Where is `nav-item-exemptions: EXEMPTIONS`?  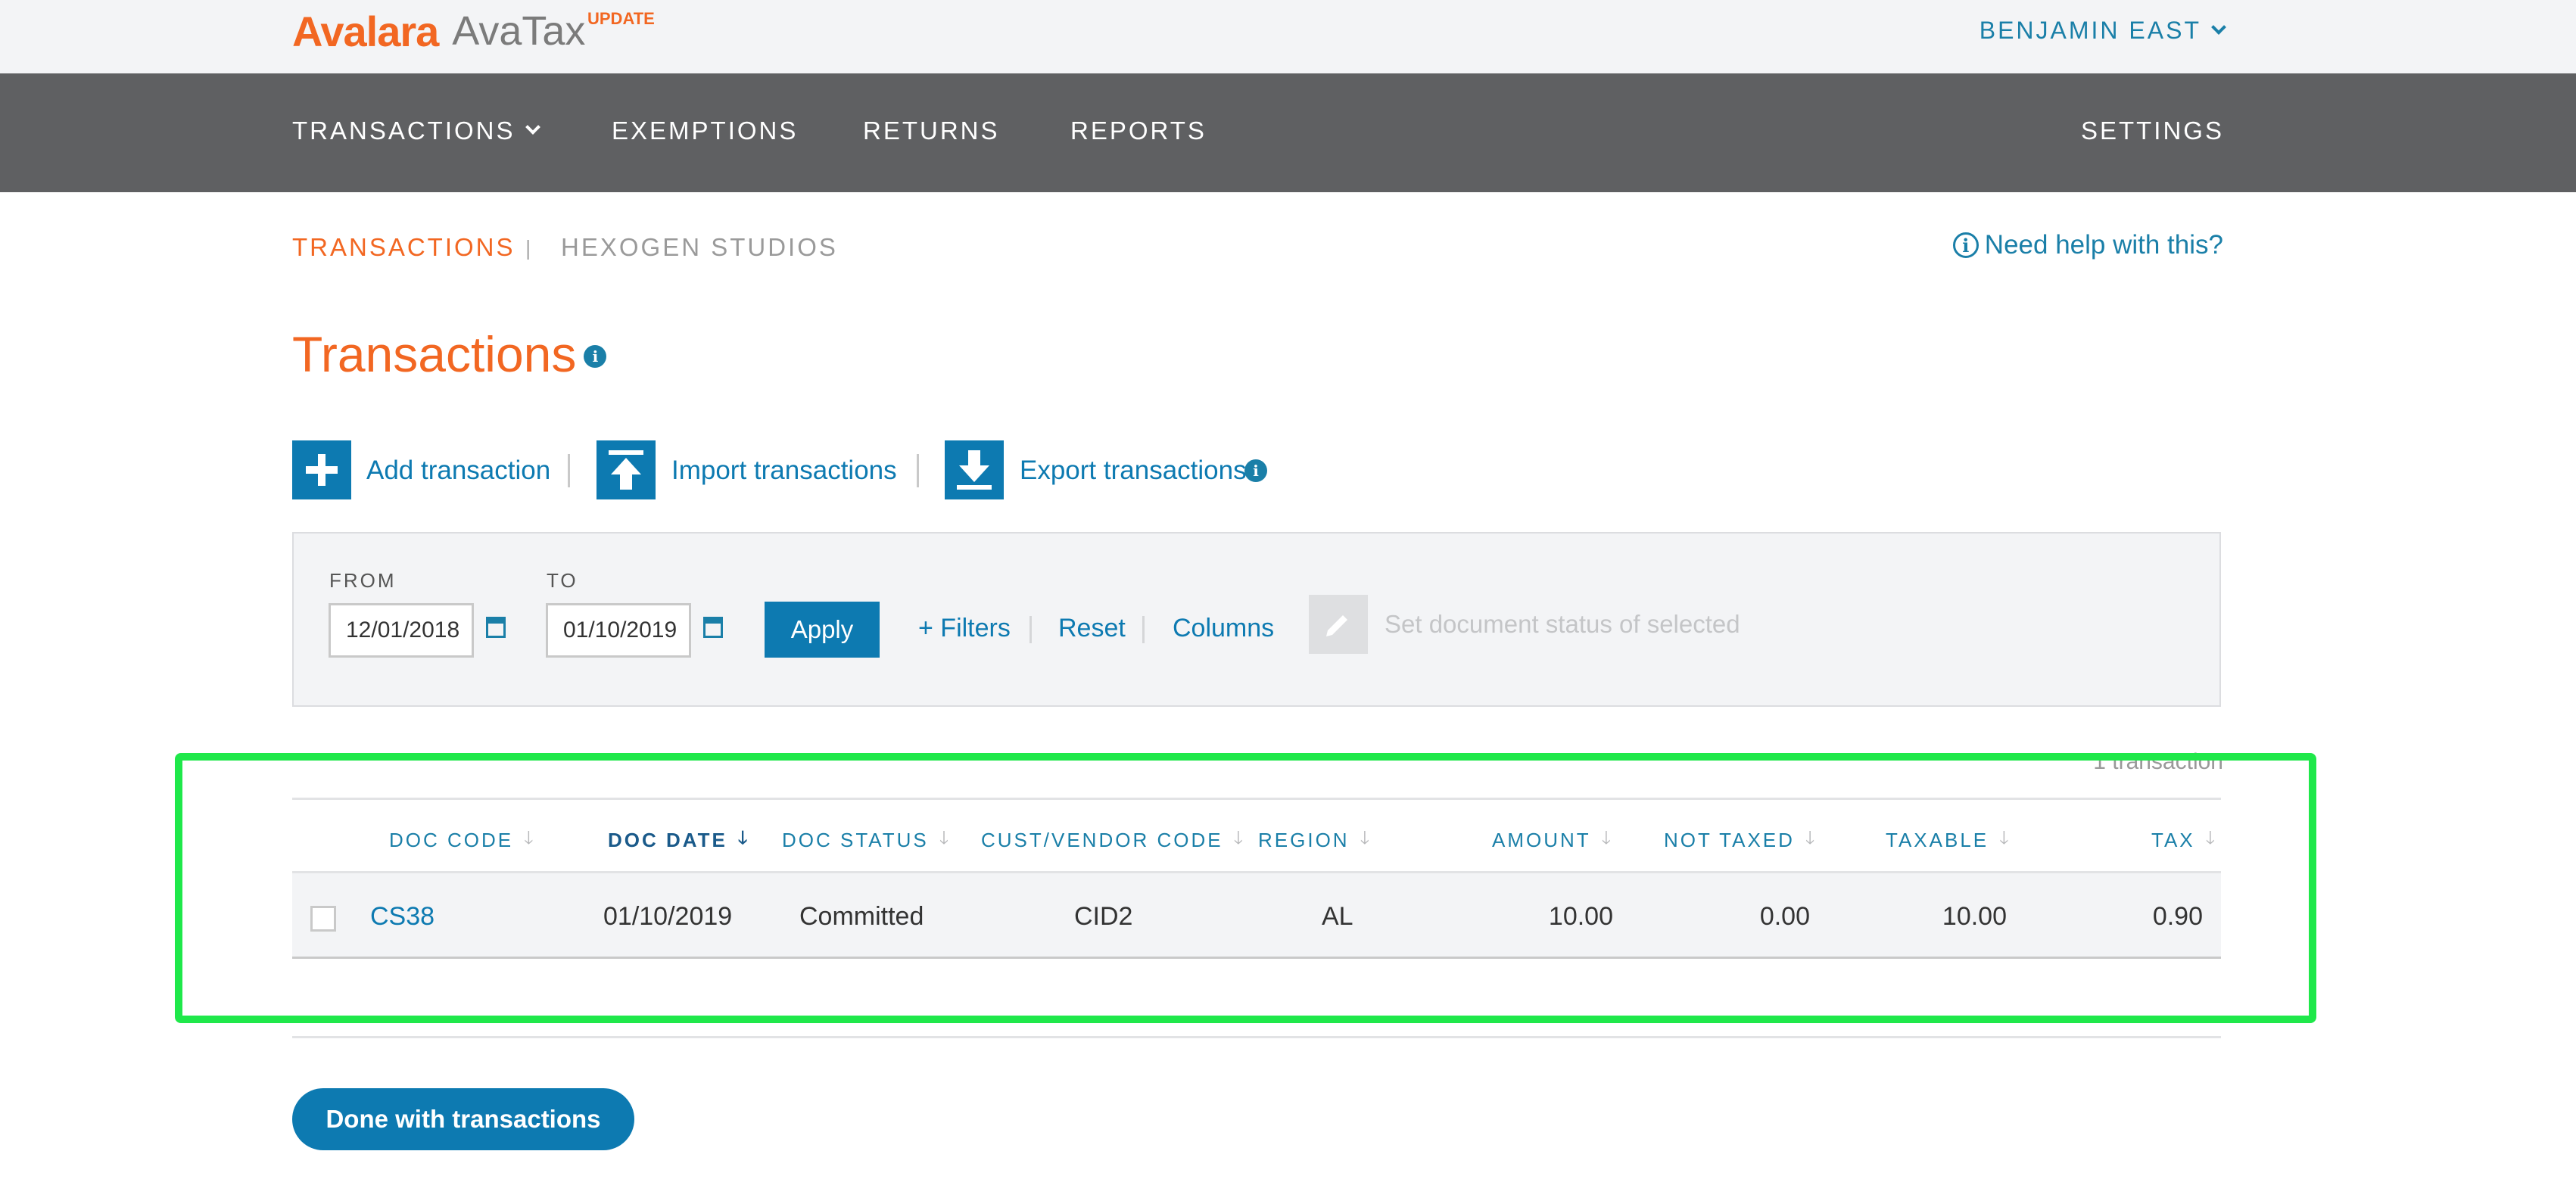 nav-item-exemptions: EXEMPTIONS is located at coordinates (705, 131).